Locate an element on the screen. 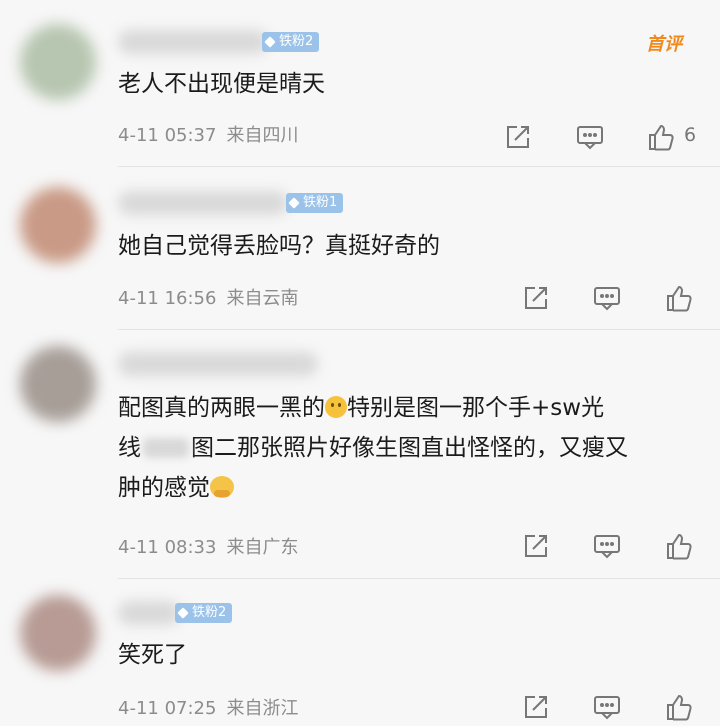  fan-badge: 铁粉1 is located at coordinates (315, 203).